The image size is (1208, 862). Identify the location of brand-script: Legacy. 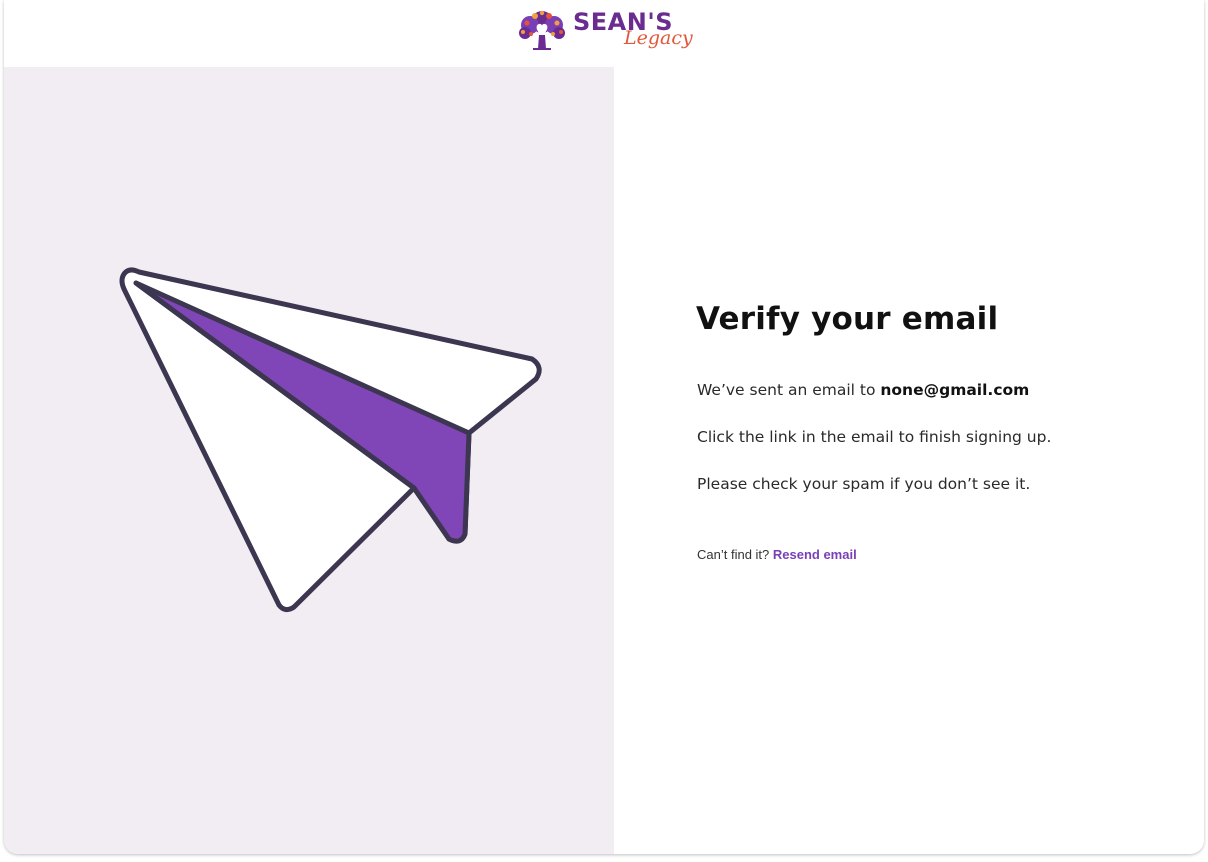
(658, 38).